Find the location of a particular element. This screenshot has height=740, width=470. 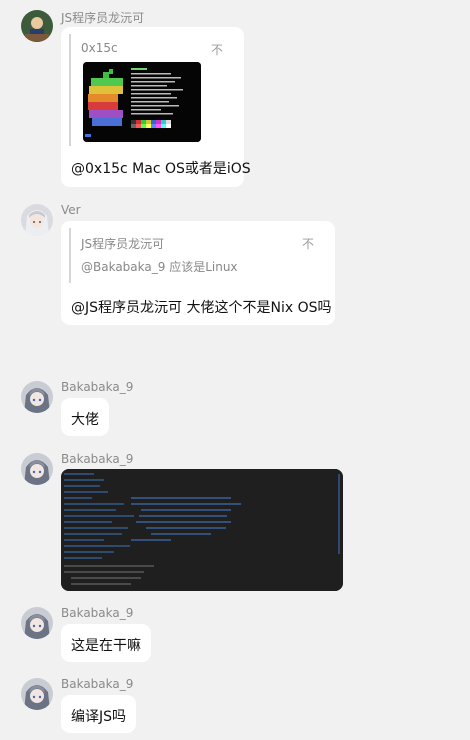

mac-terminal-image is located at coordinates (142, 102).